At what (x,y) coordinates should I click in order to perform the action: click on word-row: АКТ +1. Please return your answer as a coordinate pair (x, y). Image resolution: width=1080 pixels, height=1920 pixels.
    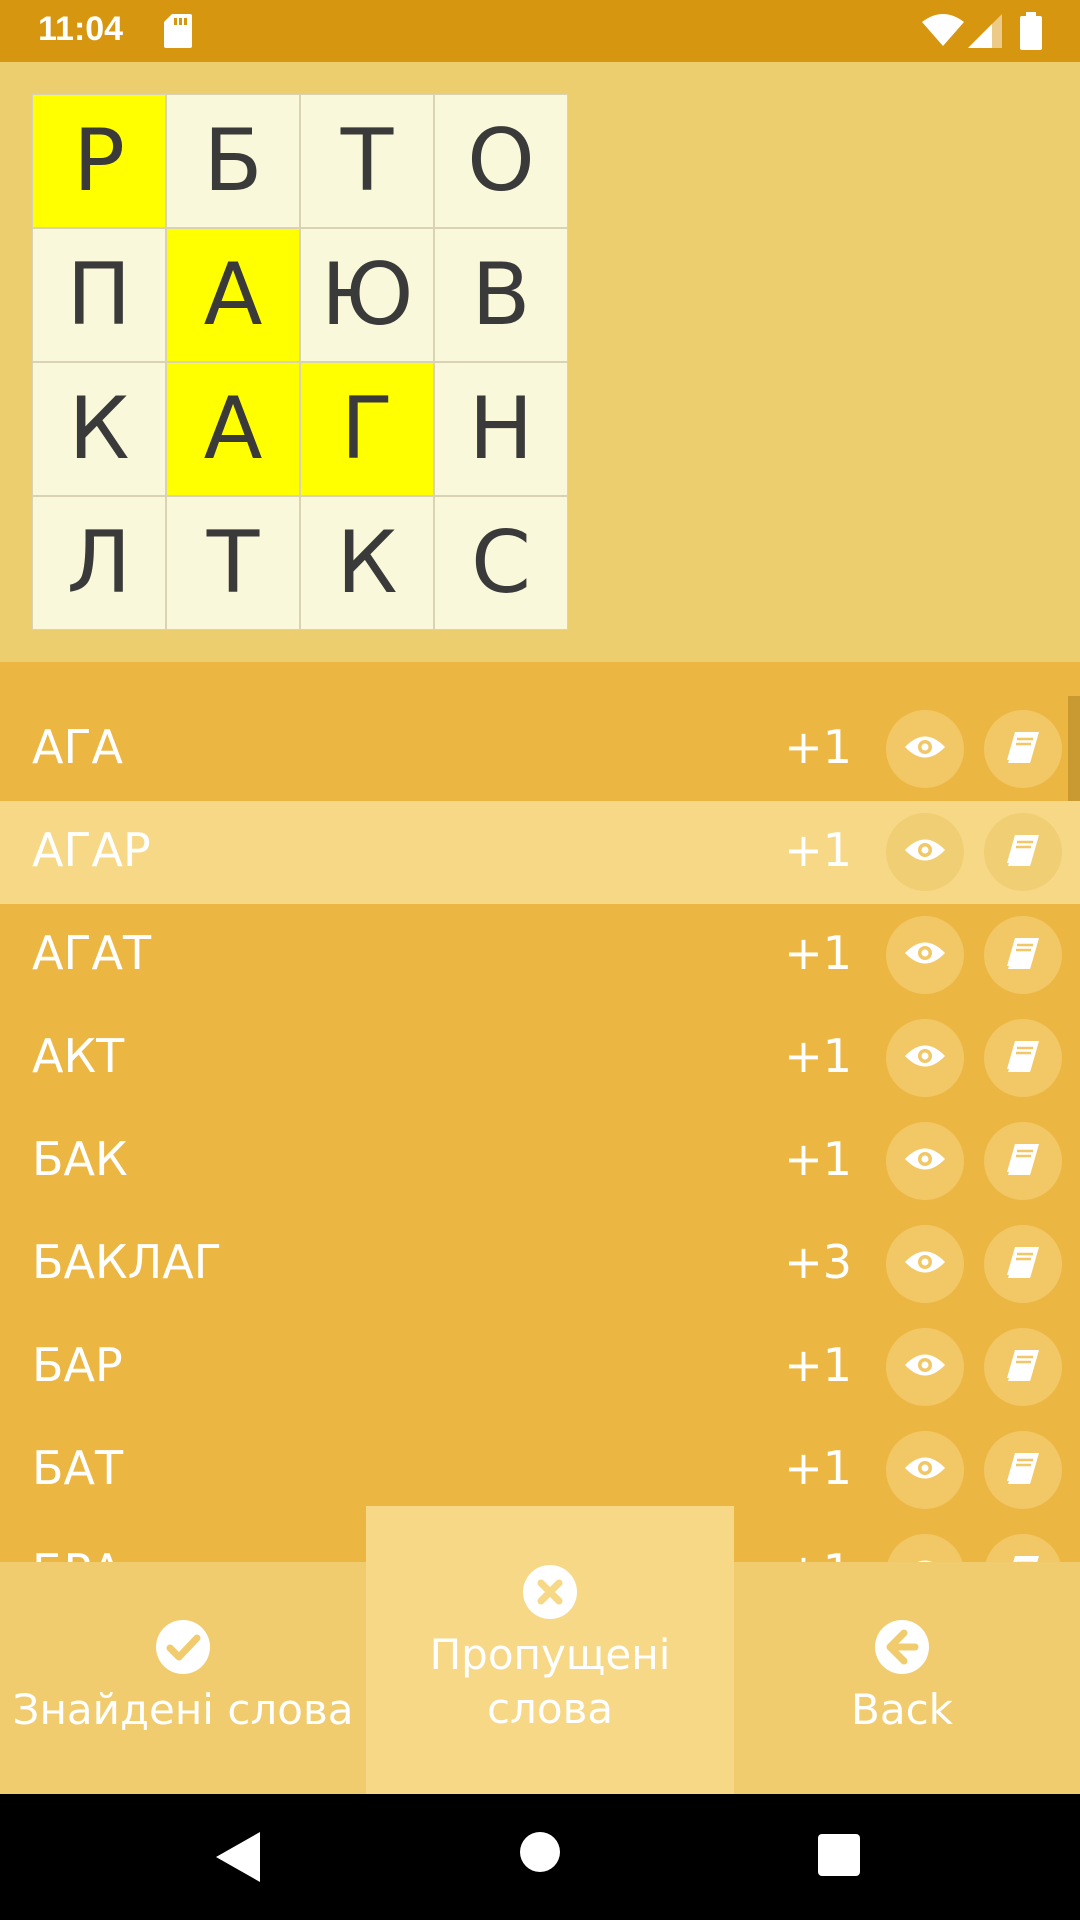
    Looking at the image, I should click on (540, 1058).